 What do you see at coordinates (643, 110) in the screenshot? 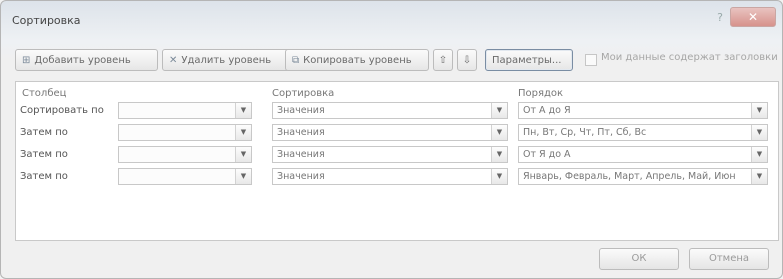
I see `order-select: От А до Я ▼` at bounding box center [643, 110].